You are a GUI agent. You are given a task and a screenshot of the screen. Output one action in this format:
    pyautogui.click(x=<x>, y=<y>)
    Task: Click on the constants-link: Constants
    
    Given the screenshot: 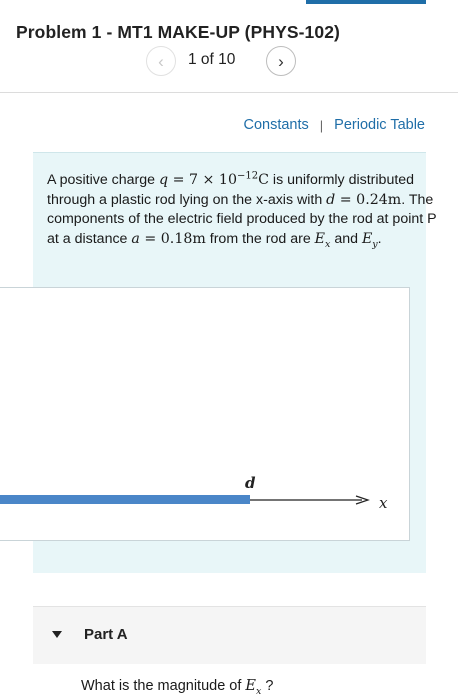 What is the action you would take?
    pyautogui.click(x=275, y=125)
    